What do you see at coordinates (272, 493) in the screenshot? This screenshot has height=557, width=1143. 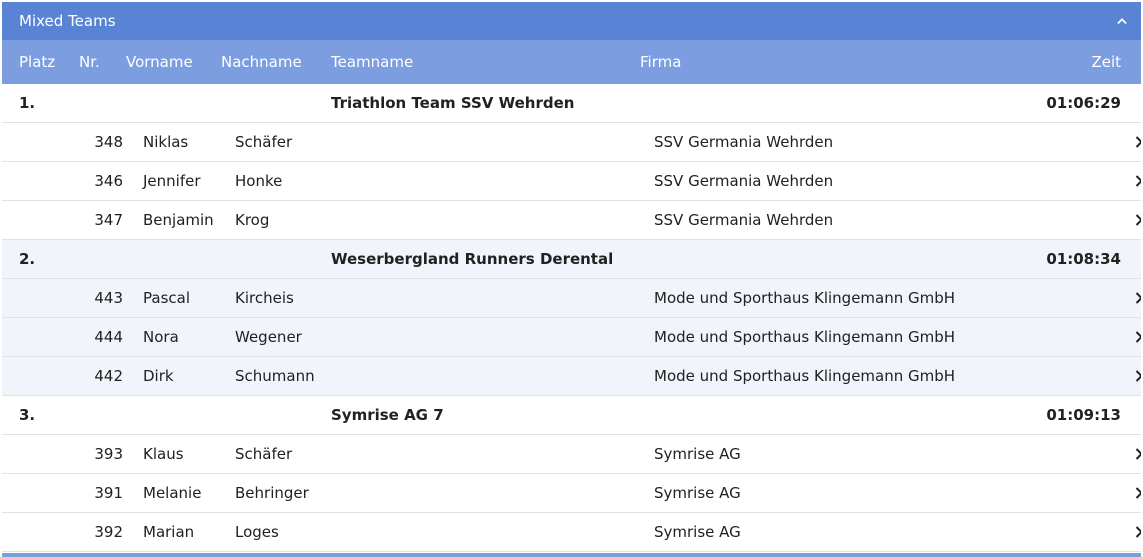 I see `member-nachname: Behringer` at bounding box center [272, 493].